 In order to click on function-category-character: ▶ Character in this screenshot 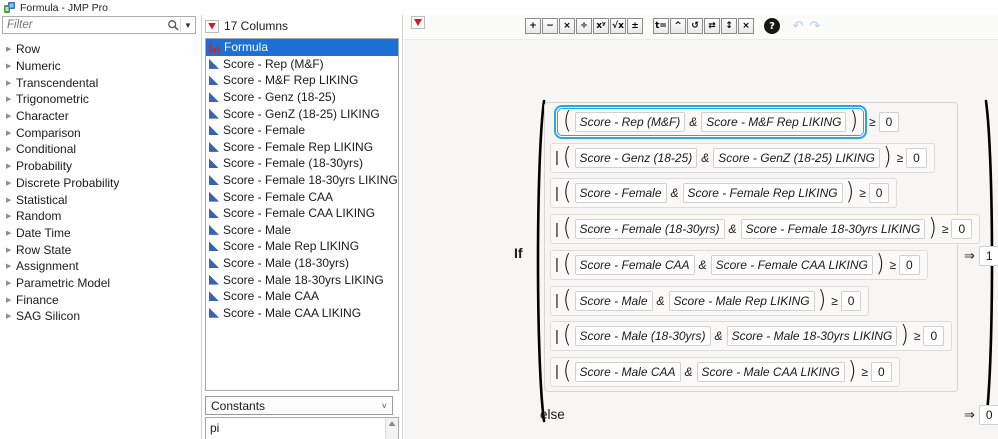, I will do `click(100, 116)`.